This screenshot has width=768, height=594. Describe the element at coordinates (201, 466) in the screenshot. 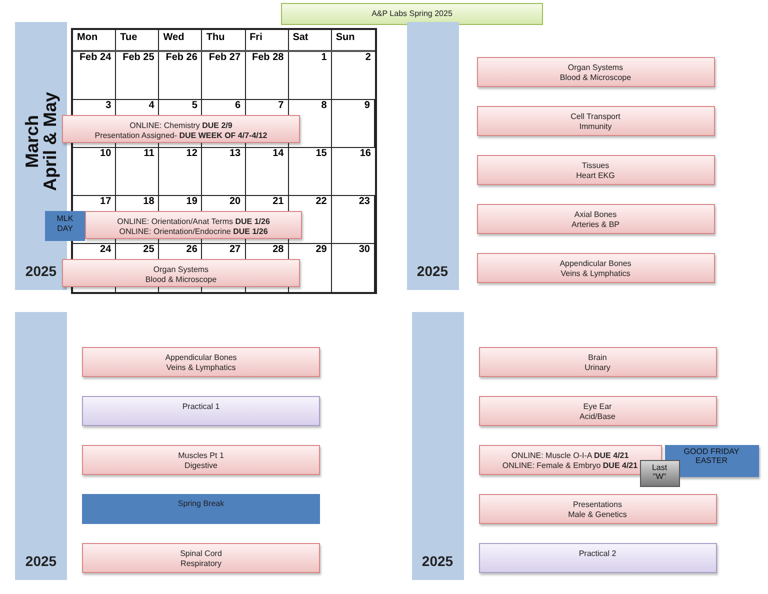

I see `event-text: Digestive` at that location.